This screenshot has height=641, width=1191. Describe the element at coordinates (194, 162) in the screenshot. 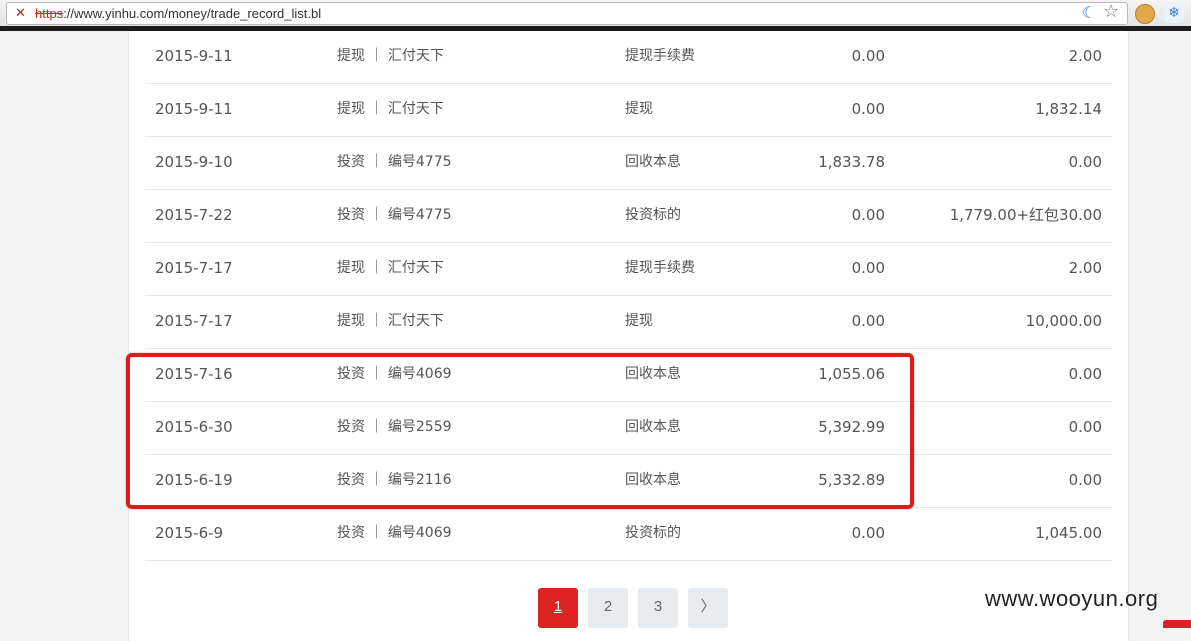

I see `record-date: 2015-9-10` at that location.